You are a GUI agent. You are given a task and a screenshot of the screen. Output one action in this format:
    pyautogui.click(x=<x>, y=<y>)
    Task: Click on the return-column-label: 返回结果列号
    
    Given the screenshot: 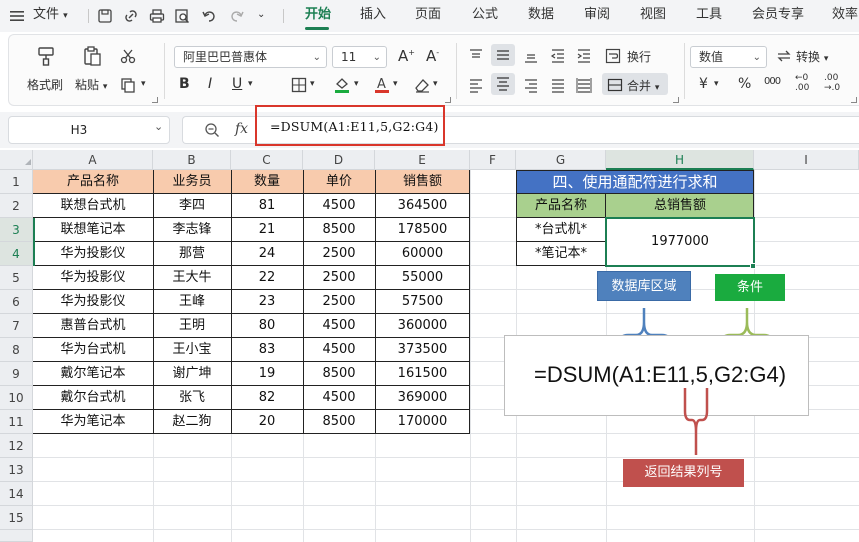 What is the action you would take?
    pyautogui.click(x=683, y=473)
    